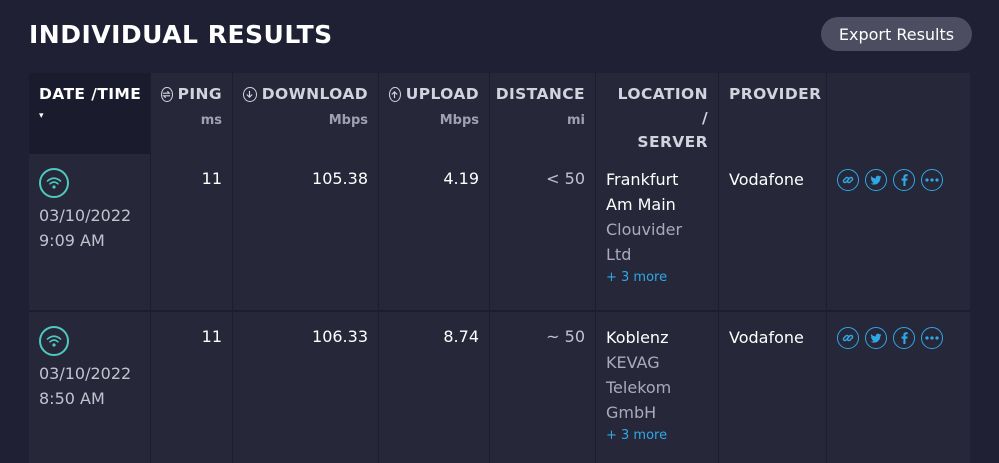 Image resolution: width=999 pixels, height=463 pixels. What do you see at coordinates (192, 113) in the screenshot?
I see `column-header-ping: PING ms` at bounding box center [192, 113].